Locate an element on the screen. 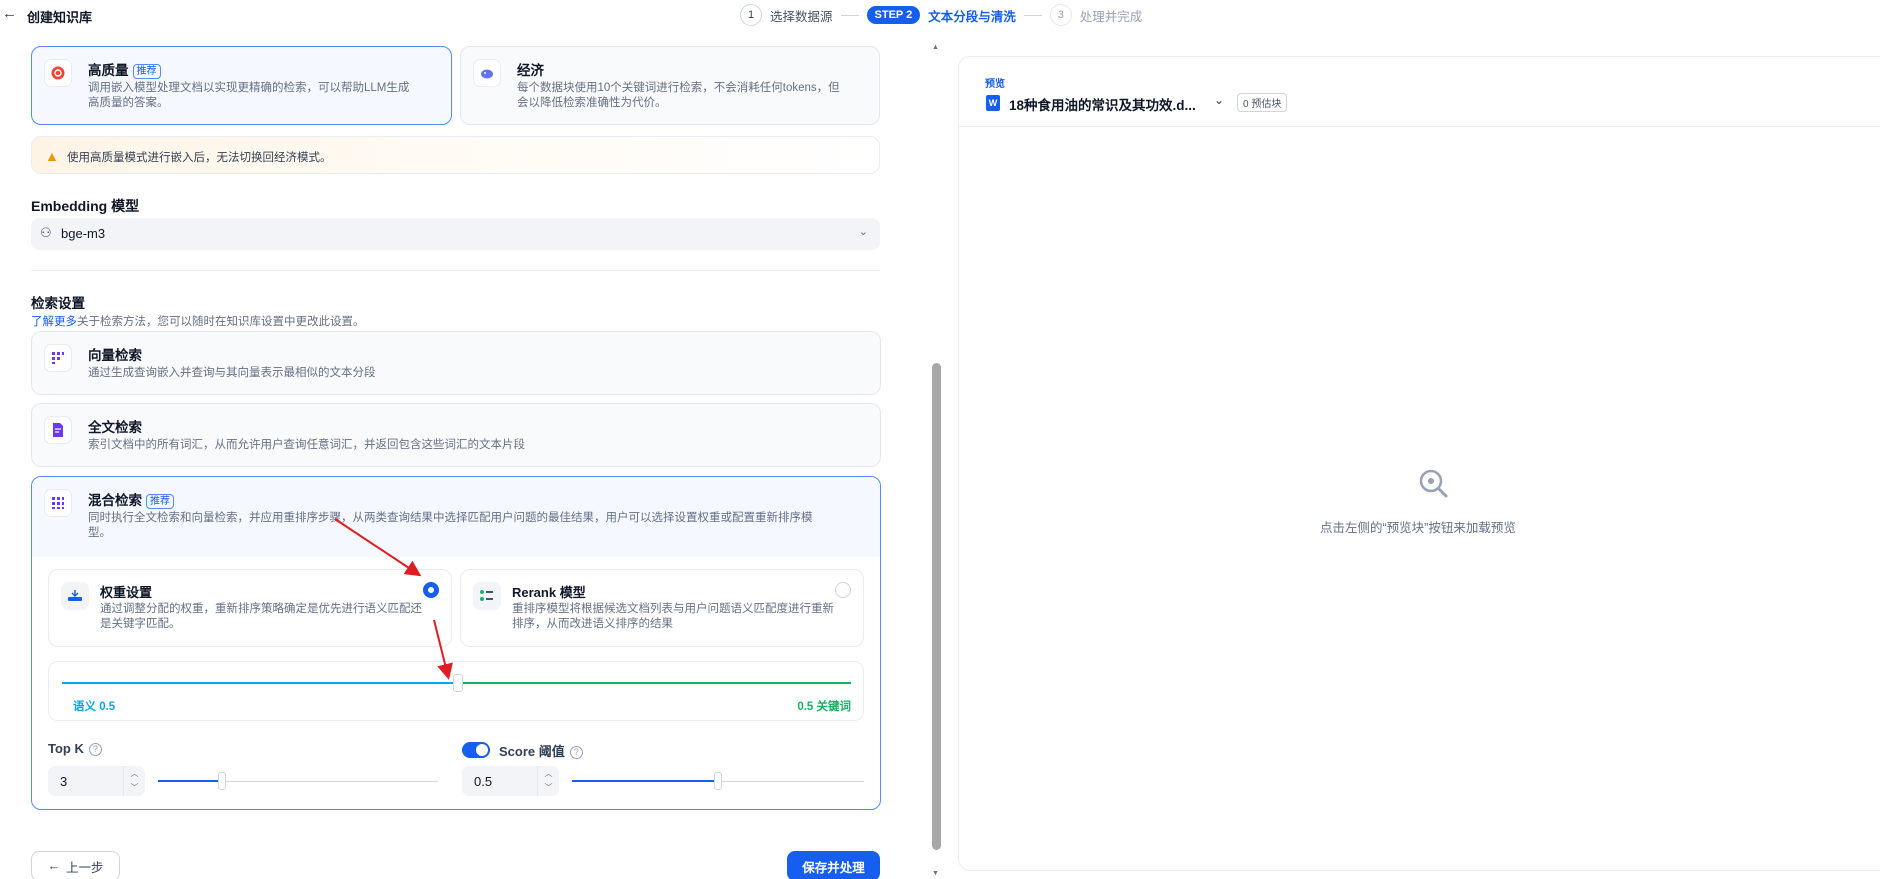 Image resolution: width=1880 pixels, height=879 pixels. fulltext-search-description: 索引文档中的所有词汇，从而允许用户查询任意词汇，并返回包含这些词汇的文本片段 is located at coordinates (306, 445).